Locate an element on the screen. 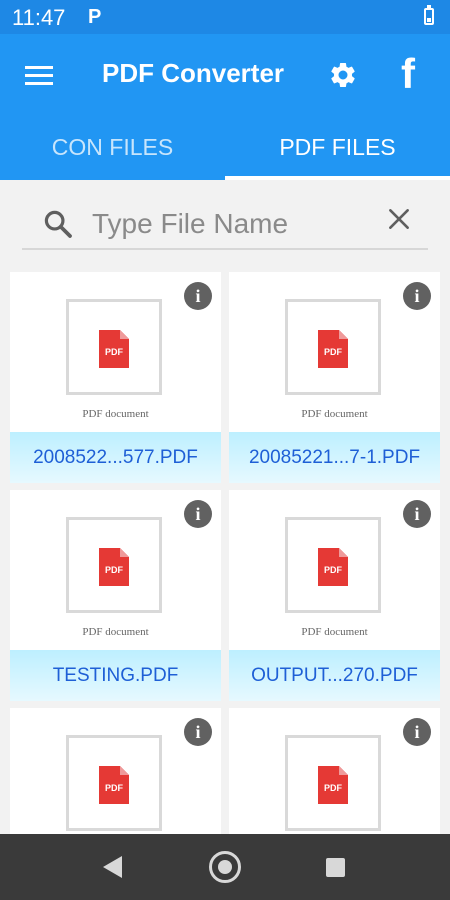 The image size is (450, 900). file-name: 2008522...577.PDF is located at coordinates (115, 457).